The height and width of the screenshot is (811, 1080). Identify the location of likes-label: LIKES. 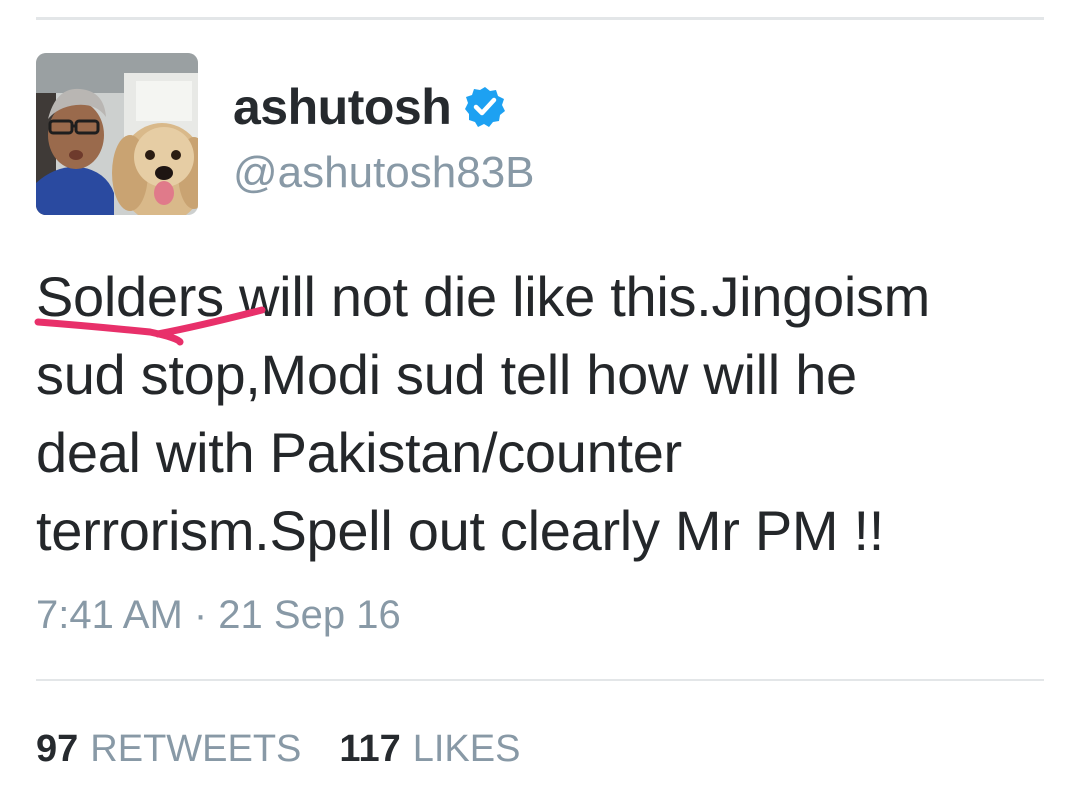
(466, 748).